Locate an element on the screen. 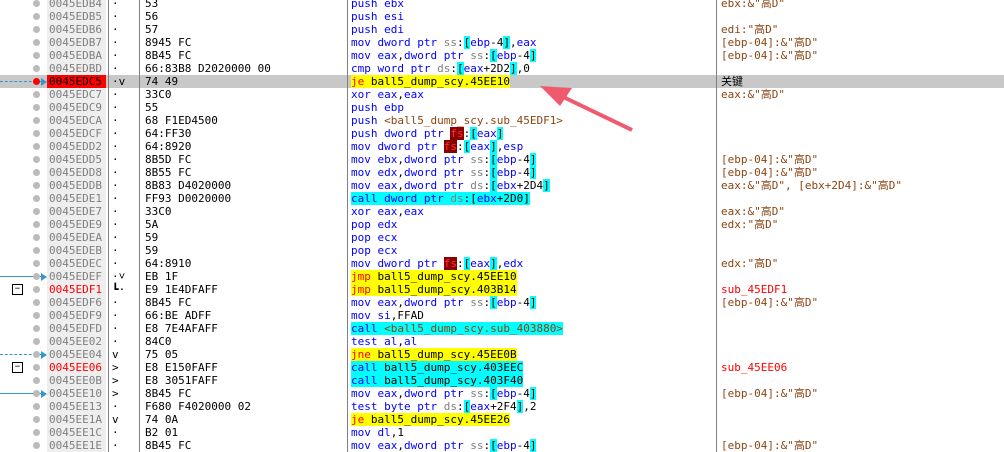 The width and height of the screenshot is (1004, 452). annotation-overlay is located at coordinates (586, 109).